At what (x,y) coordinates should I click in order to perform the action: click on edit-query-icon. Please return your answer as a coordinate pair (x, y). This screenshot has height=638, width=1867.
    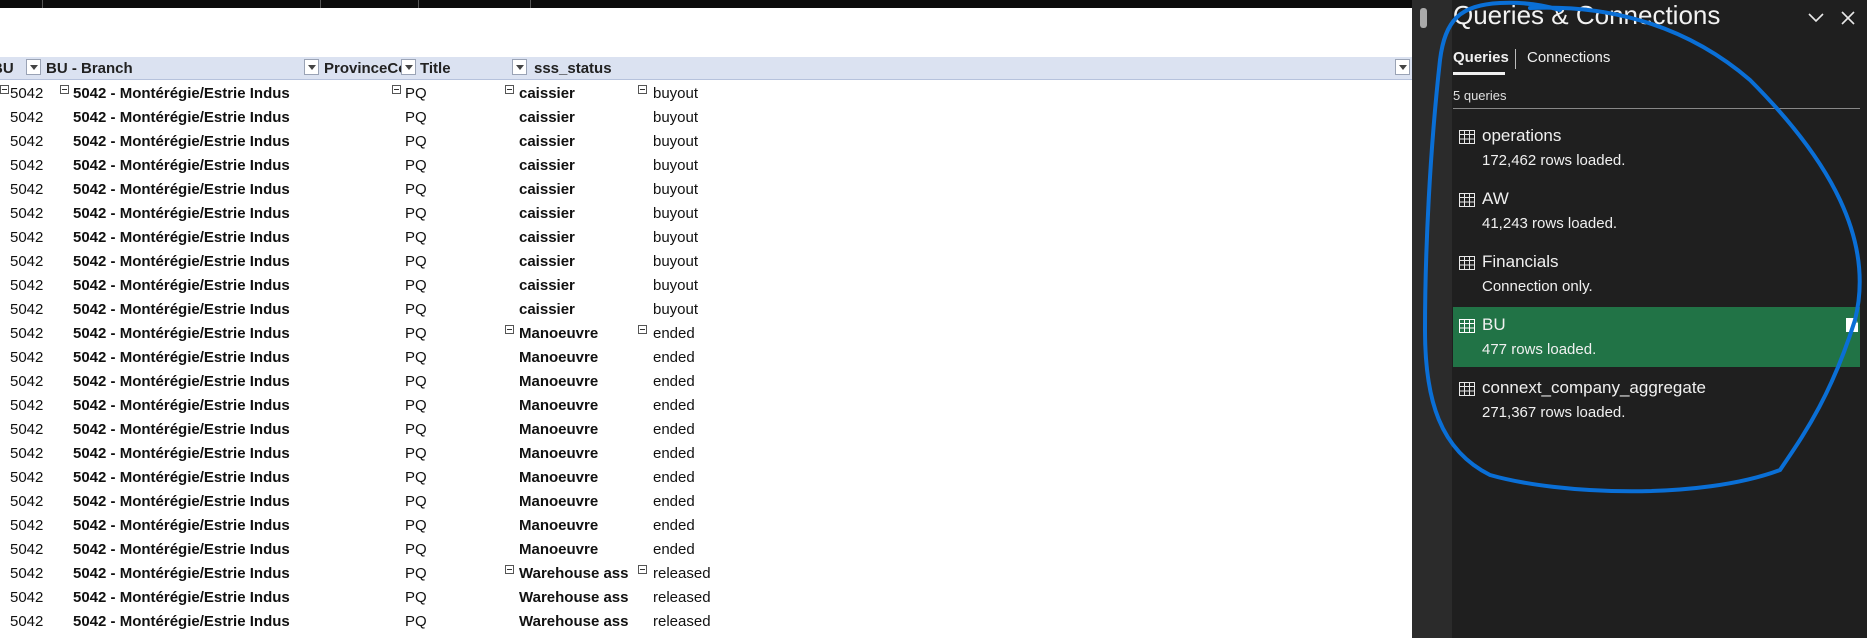
    Looking at the image, I should click on (1852, 325).